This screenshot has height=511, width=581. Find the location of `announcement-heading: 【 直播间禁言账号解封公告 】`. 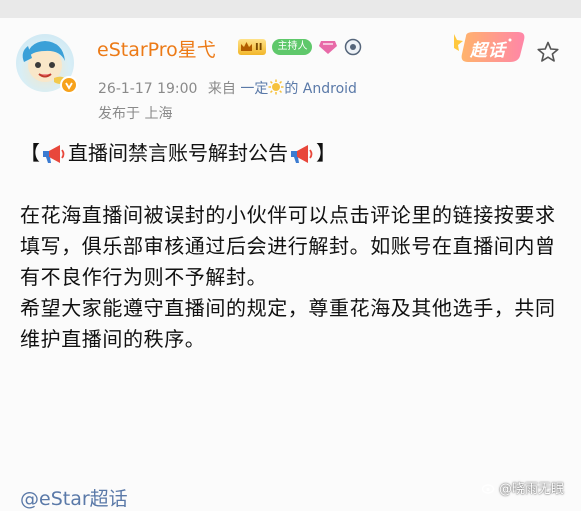

announcement-heading: 【 直播间禁言账号解封公告 】 is located at coordinates (294, 153).